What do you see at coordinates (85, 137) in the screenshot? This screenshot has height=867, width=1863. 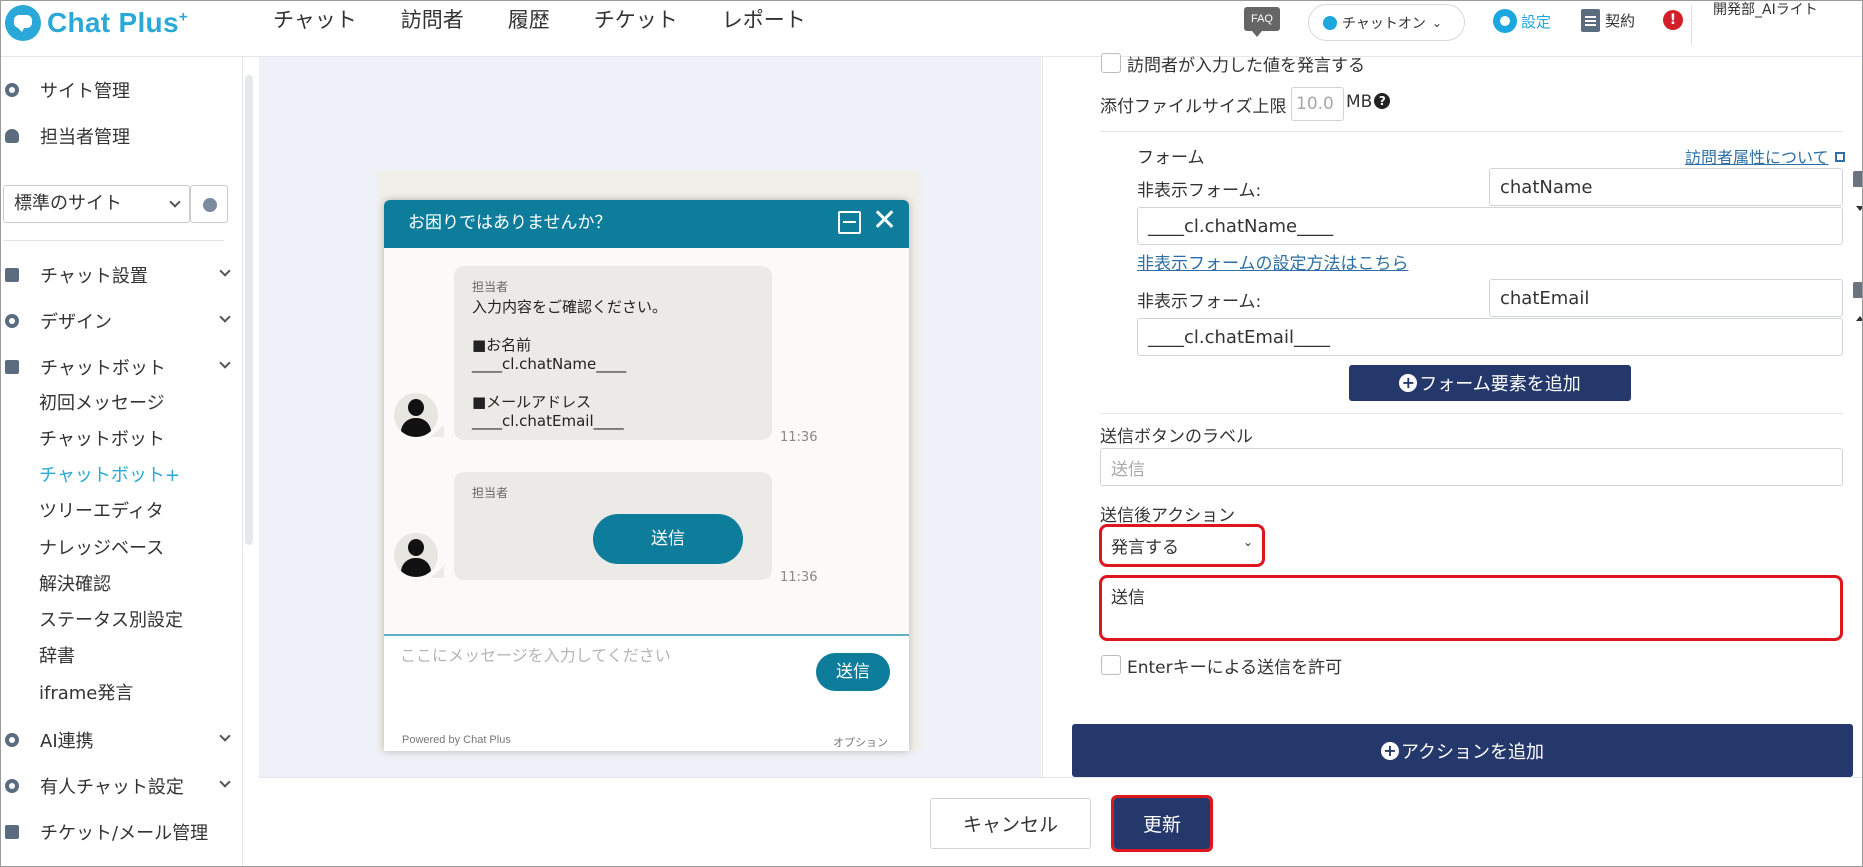 I see `sidebar-item-label: 担当者管理` at bounding box center [85, 137].